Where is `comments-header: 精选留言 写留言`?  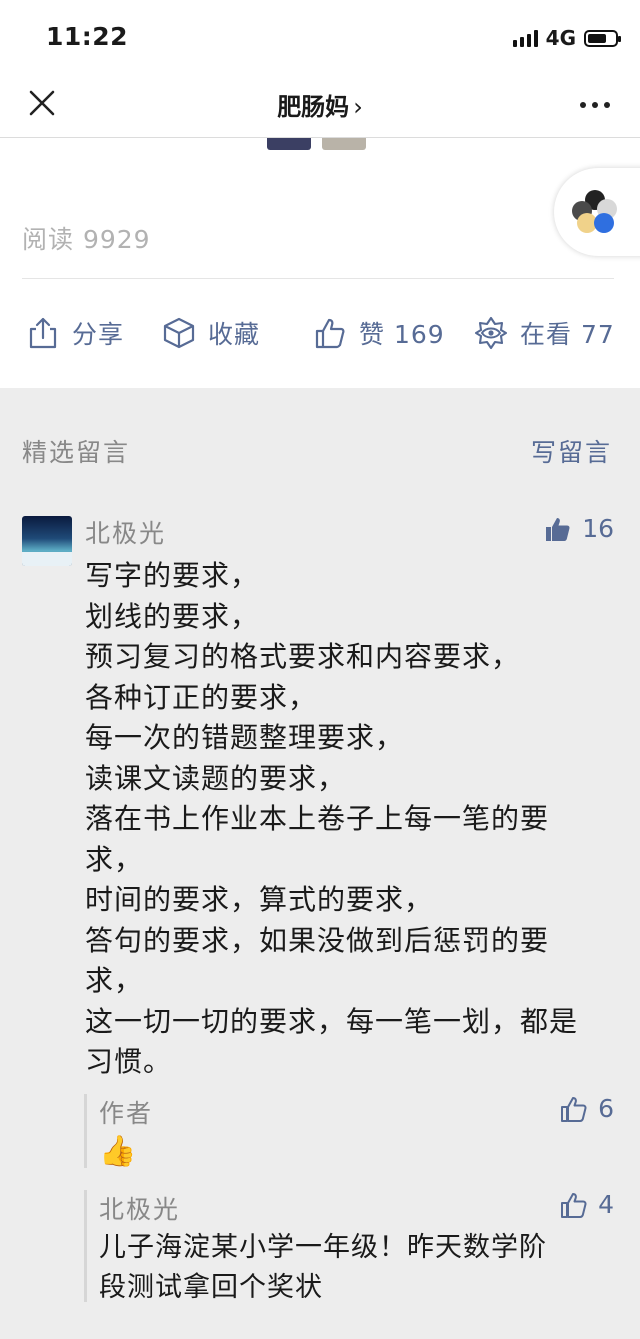 comments-header: 精选留言 写留言 is located at coordinates (317, 450).